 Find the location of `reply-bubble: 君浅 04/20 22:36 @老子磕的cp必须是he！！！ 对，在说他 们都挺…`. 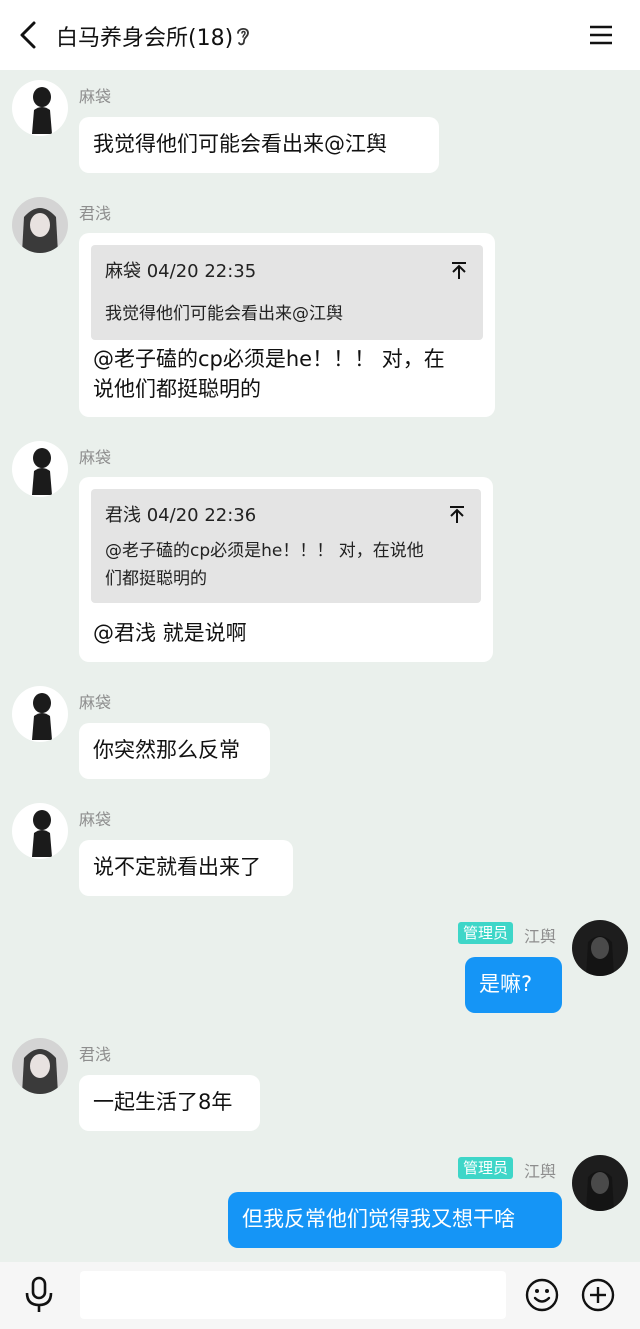

reply-bubble: 君浅 04/20 22:36 @老子磕的cp必须是he！！！ 对，在说他 们都挺… is located at coordinates (286, 569).